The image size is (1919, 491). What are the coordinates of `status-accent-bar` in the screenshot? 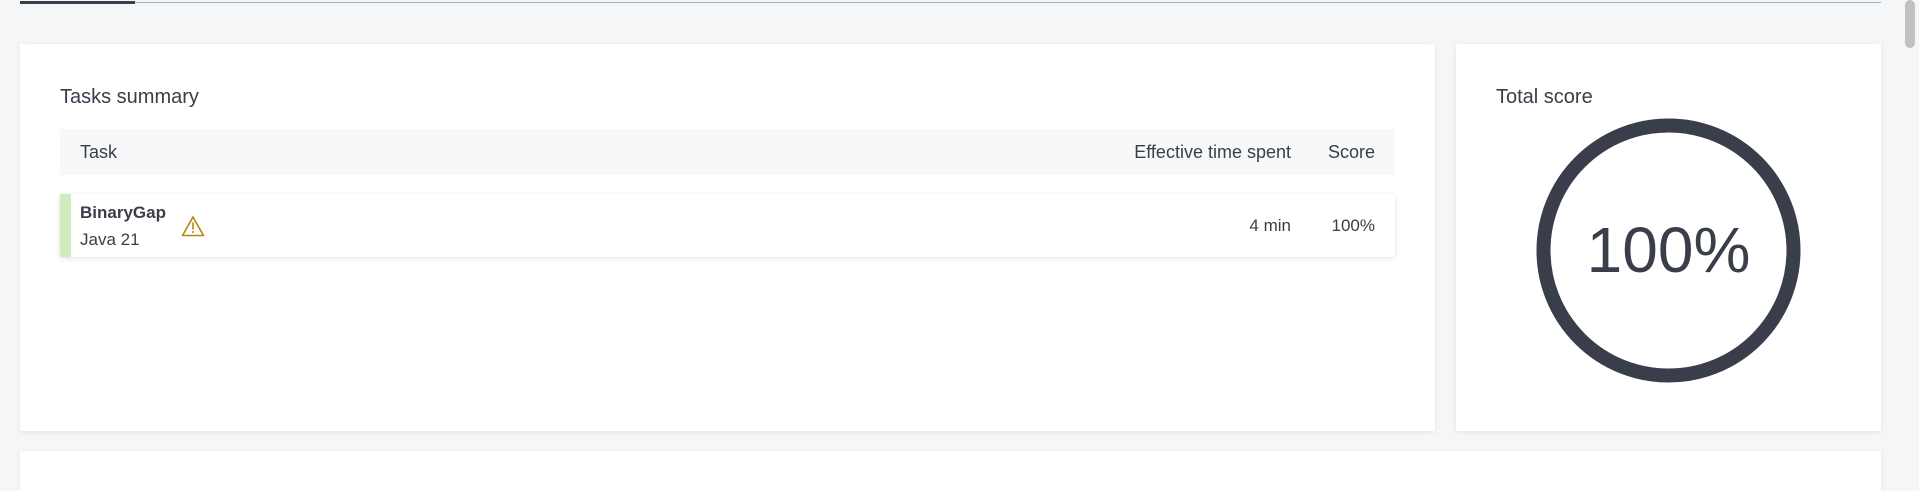 It's located at (65, 225).